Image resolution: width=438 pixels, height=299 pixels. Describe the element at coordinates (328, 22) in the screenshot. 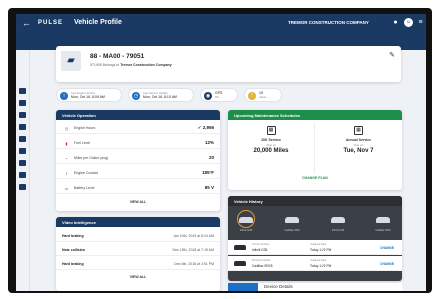

I see `company-name: TREMOR CONSTRUCTION COMPANY` at that location.